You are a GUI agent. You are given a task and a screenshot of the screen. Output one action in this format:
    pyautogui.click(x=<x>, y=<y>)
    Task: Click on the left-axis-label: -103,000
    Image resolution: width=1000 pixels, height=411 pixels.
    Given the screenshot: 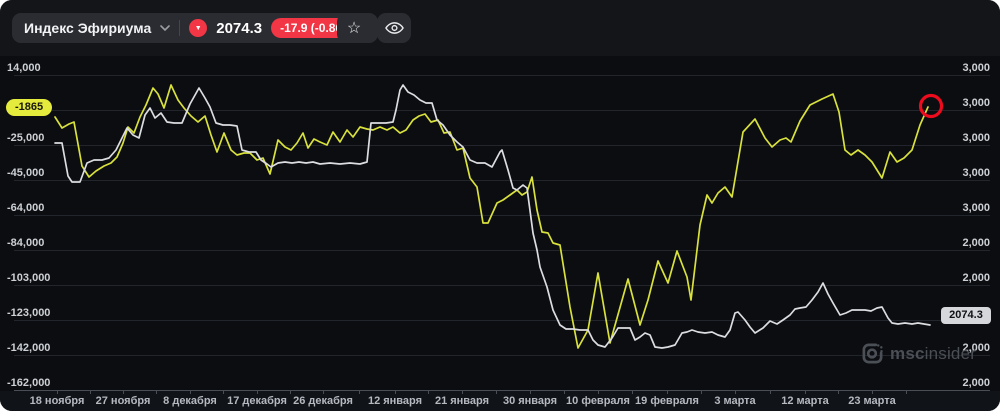 What is the action you would take?
    pyautogui.click(x=28, y=278)
    